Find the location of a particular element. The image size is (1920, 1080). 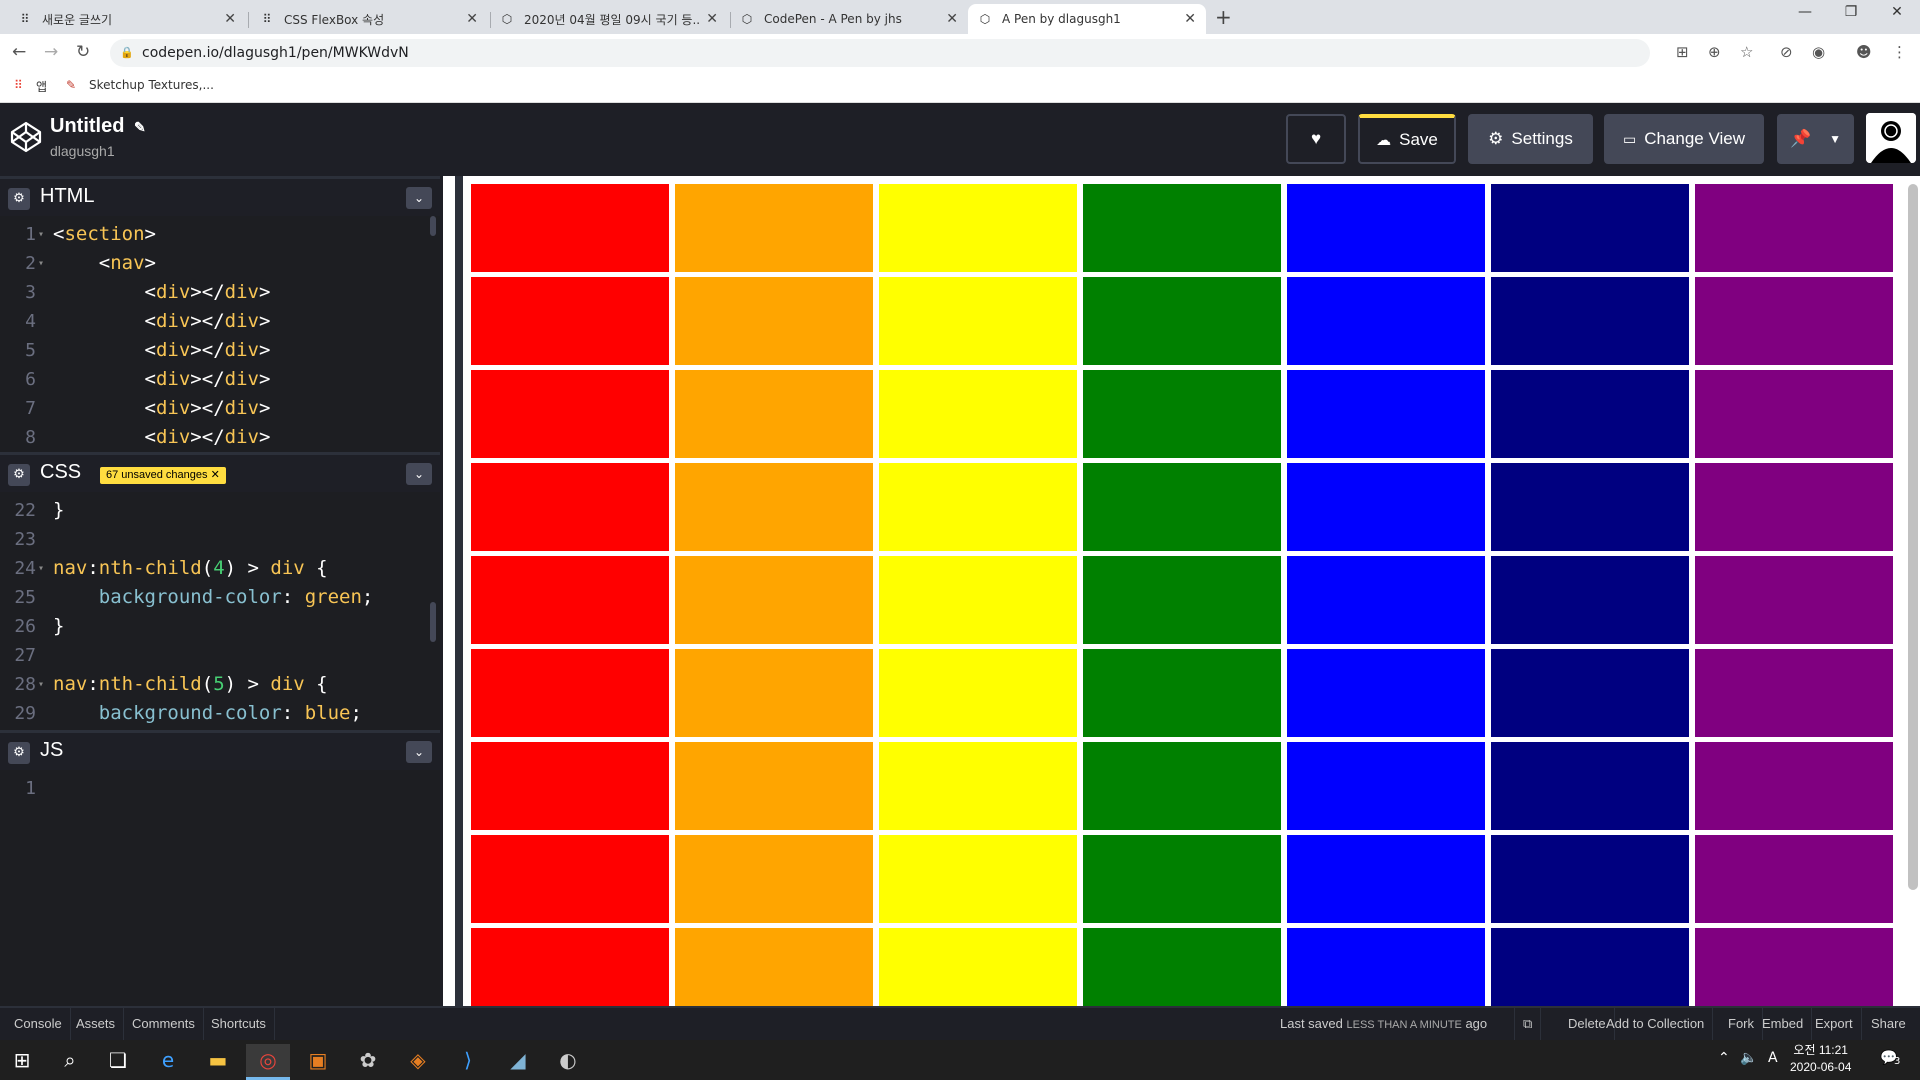

comments-button: Comments is located at coordinates (164, 1024).